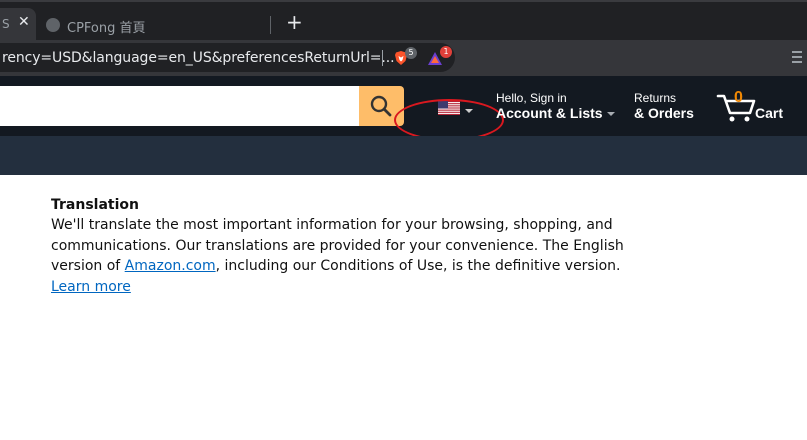 This screenshot has width=807, height=440. I want to click on returns-and-orders-link: Returns & Orders, so click(664, 106).